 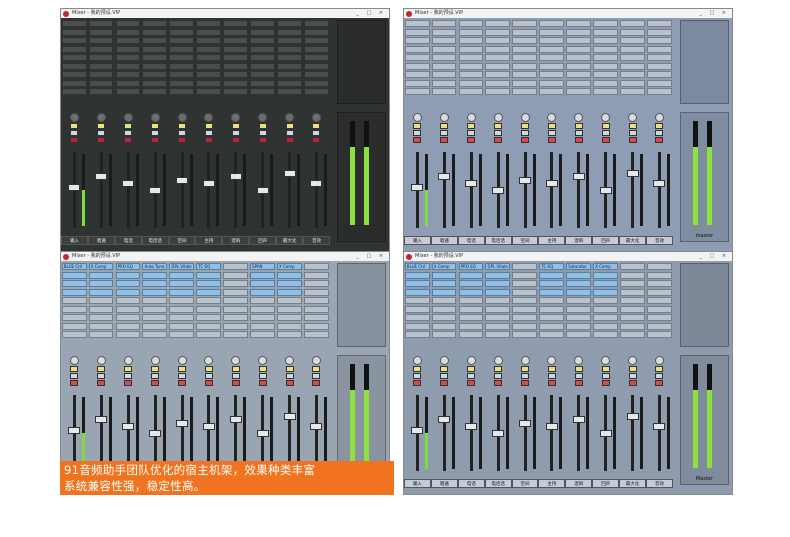 I want to click on channel-name: 混响, so click(x=236, y=240).